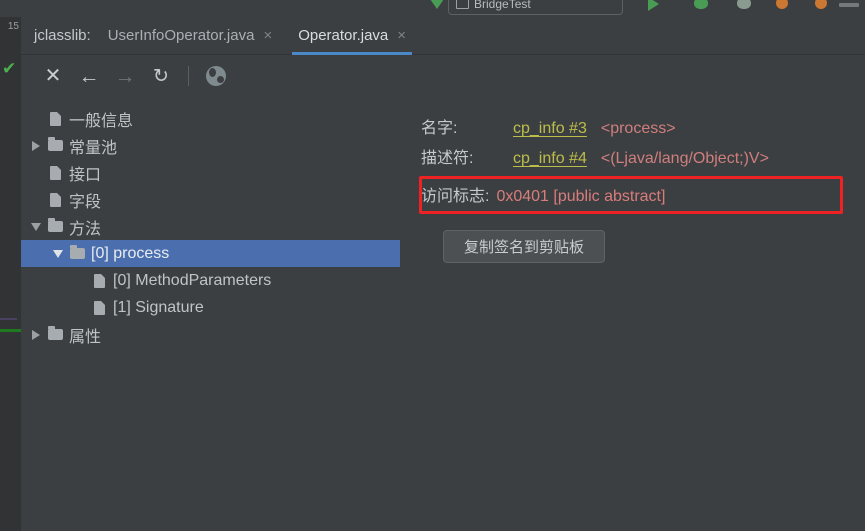 Image resolution: width=865 pixels, height=531 pixels. I want to click on access-flags-row: 访问标志: 0x0401 [public abstract], so click(633, 197).